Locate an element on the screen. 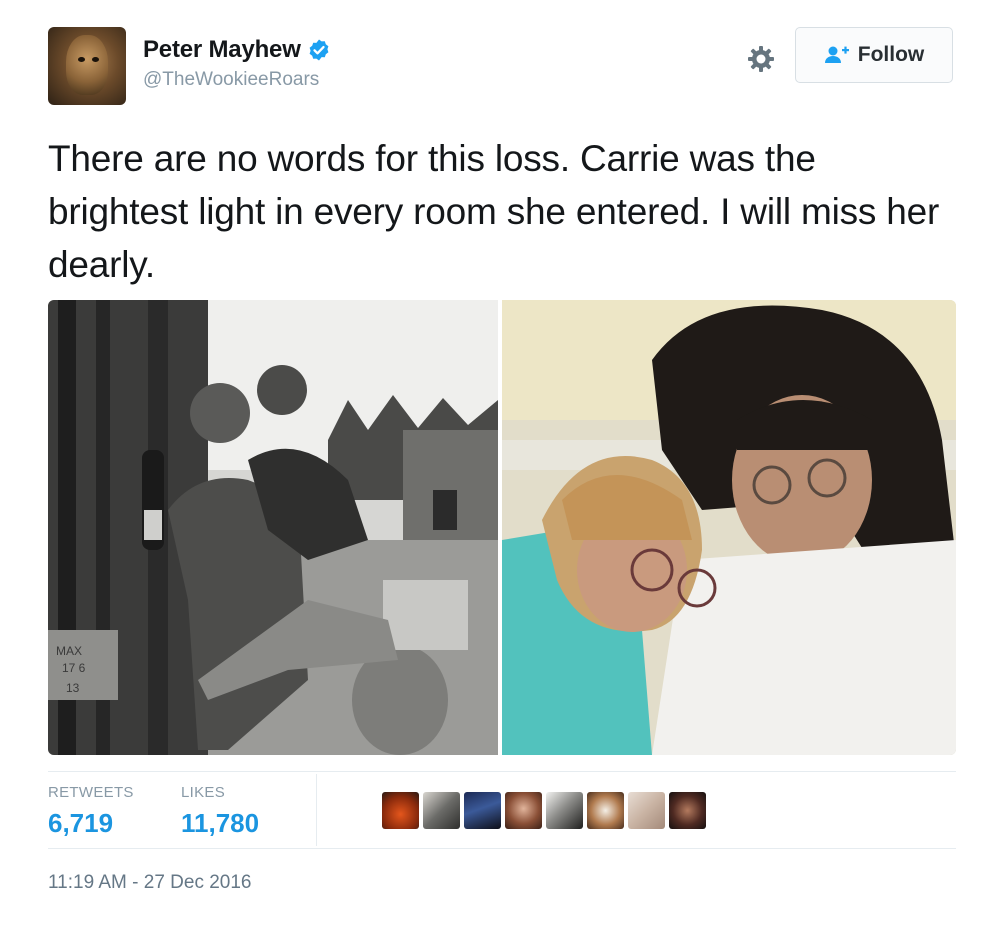 Image resolution: width=1000 pixels, height=927 pixels. add-user-icon is located at coordinates (836, 54).